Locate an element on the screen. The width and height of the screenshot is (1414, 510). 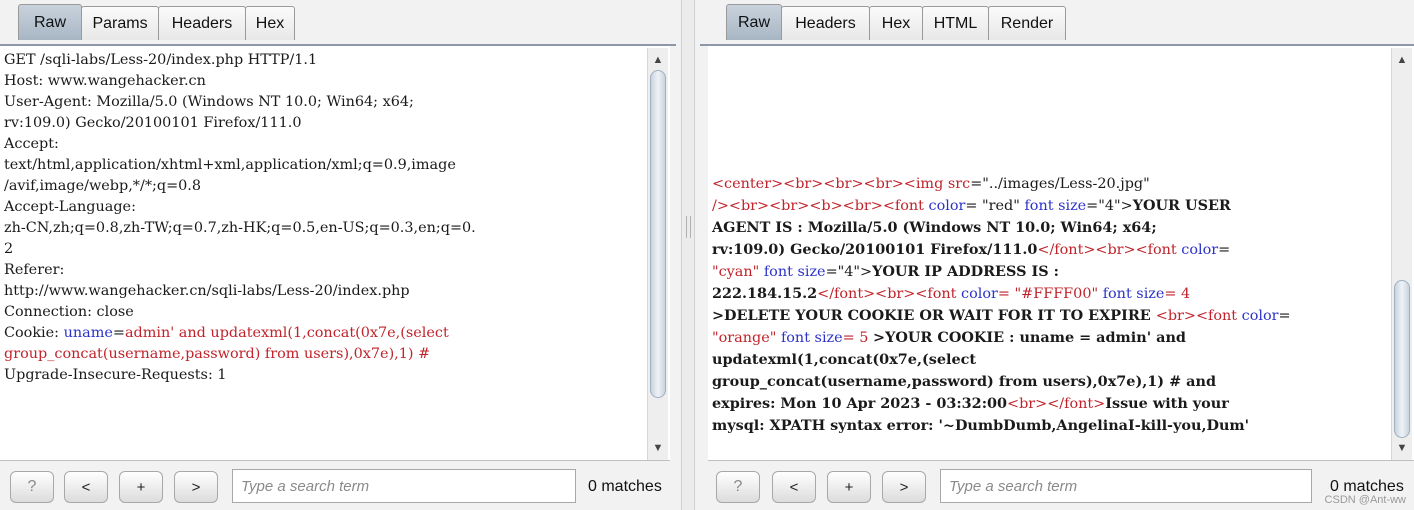
html-attr-value: = "#FFFF00" is located at coordinates (1050, 294).